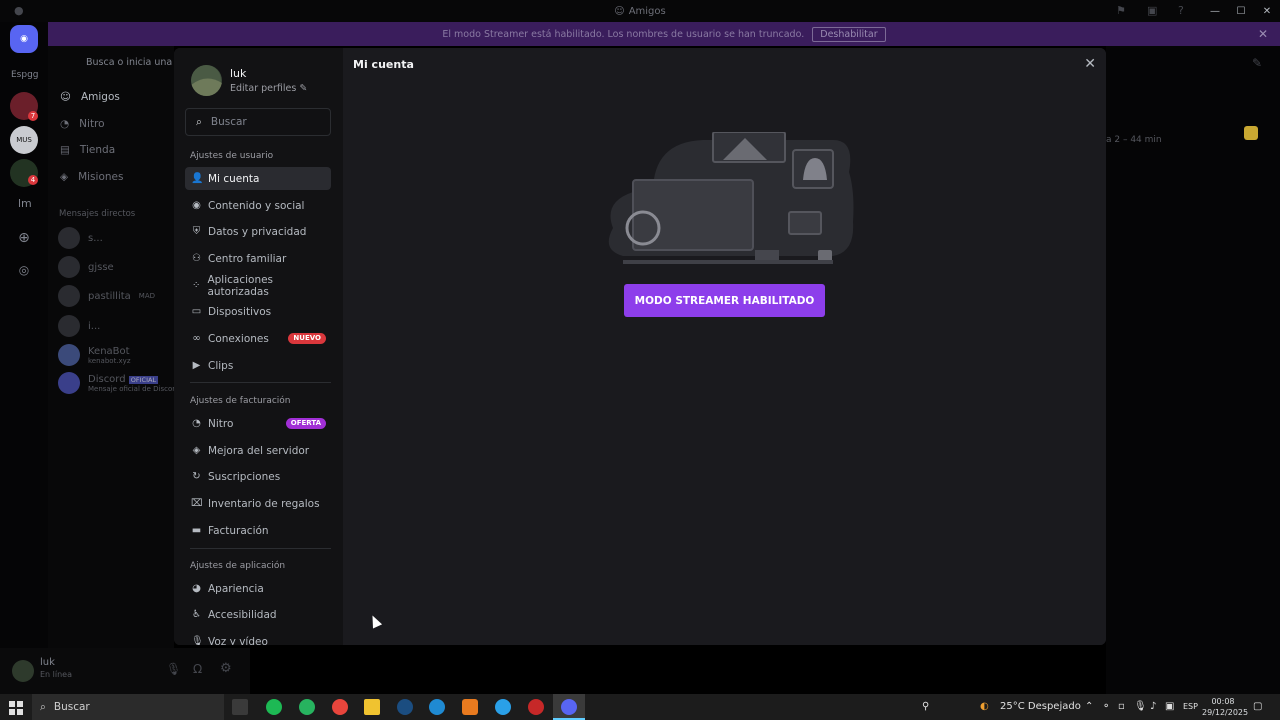  Describe the element at coordinates (1121, 10) in the screenshot. I see `inbox-icon: ⚑` at that location.